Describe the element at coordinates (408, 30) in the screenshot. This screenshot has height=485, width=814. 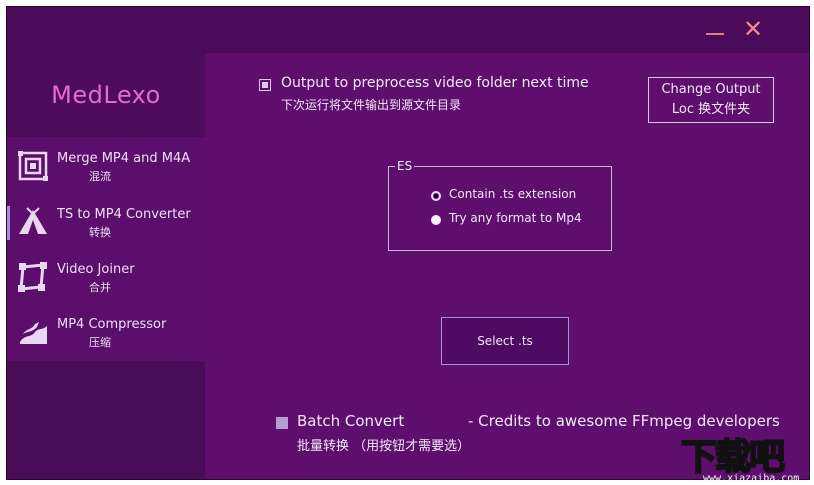
I see `title-bar: ✕` at that location.